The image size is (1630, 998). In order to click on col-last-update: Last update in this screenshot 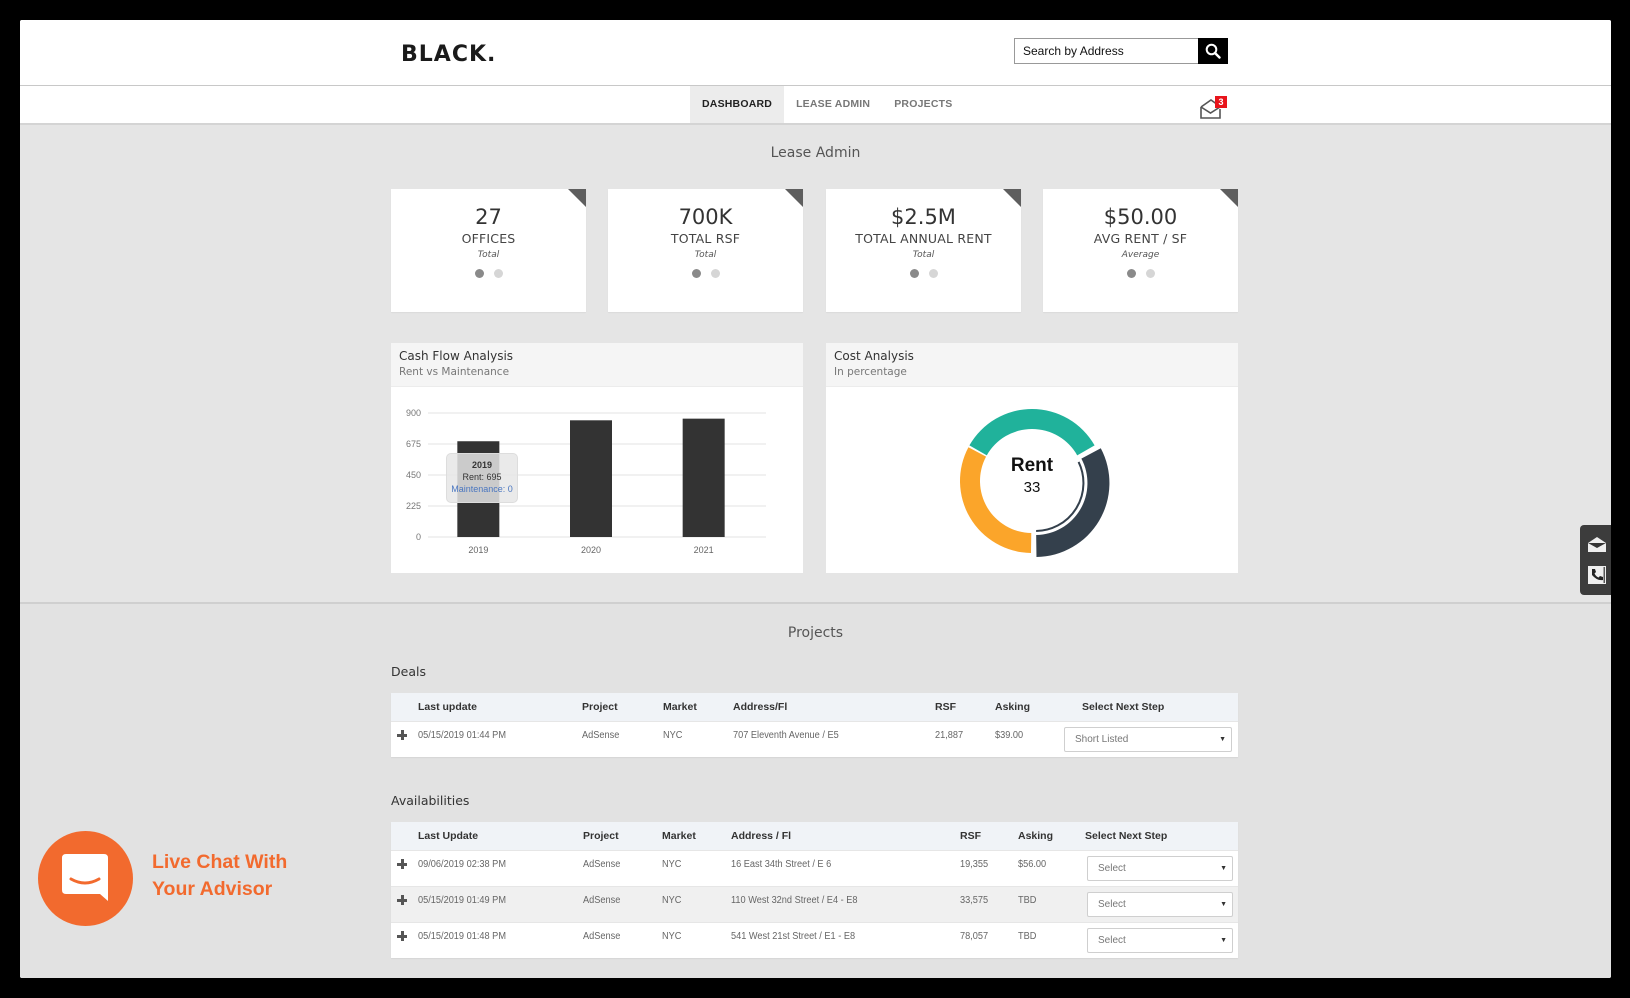, I will do `click(447, 707)`.